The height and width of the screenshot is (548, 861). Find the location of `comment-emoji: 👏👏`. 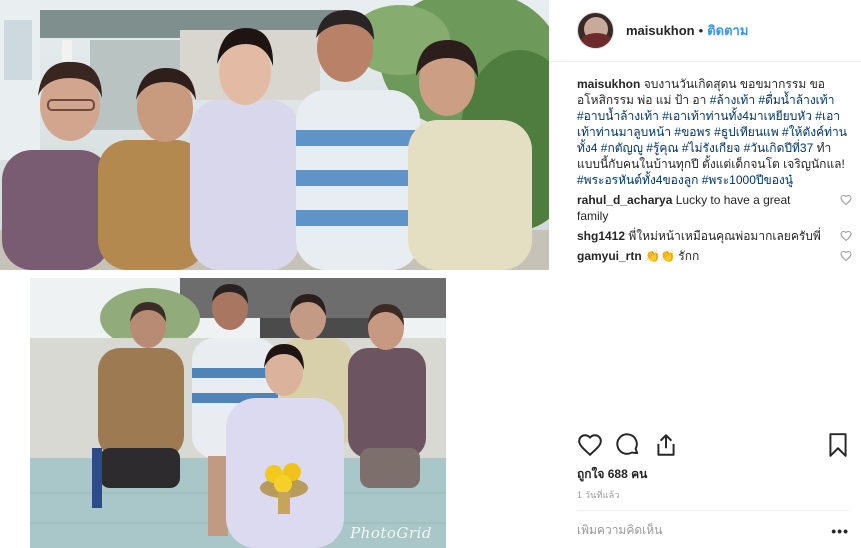

comment-emoji: 👏👏 is located at coordinates (660, 256).